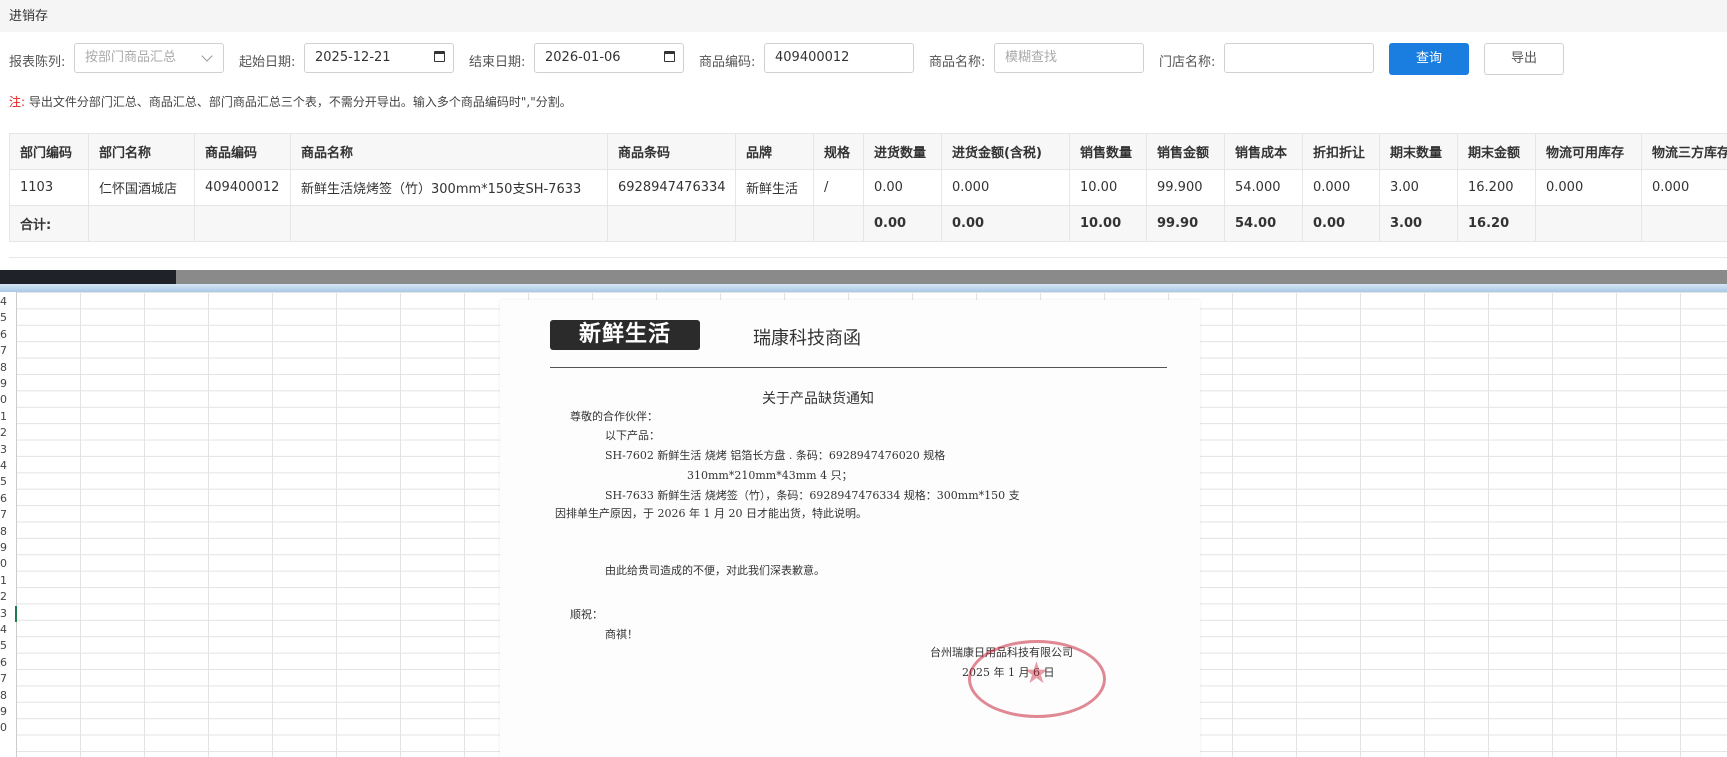 The height and width of the screenshot is (757, 1727). Describe the element at coordinates (242, 151) in the screenshot. I see `column-header: 商品编码` at that location.